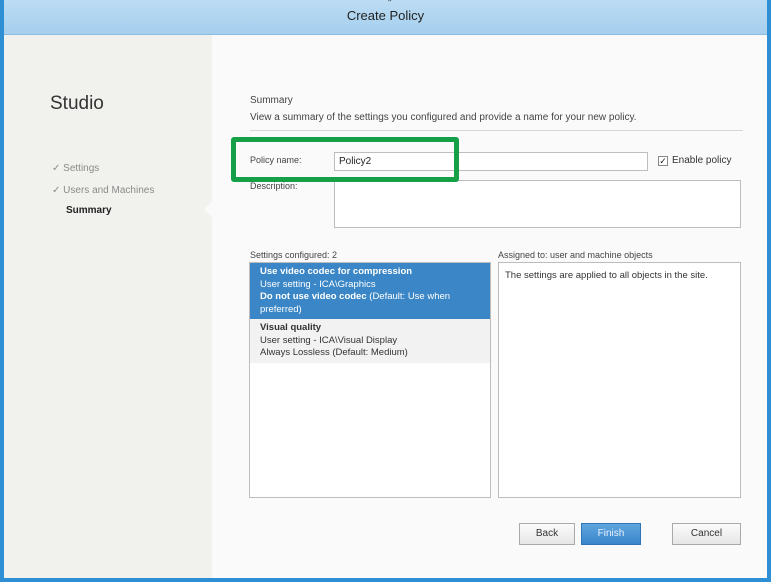  I want to click on window-title: Create Policy, so click(385, 15).